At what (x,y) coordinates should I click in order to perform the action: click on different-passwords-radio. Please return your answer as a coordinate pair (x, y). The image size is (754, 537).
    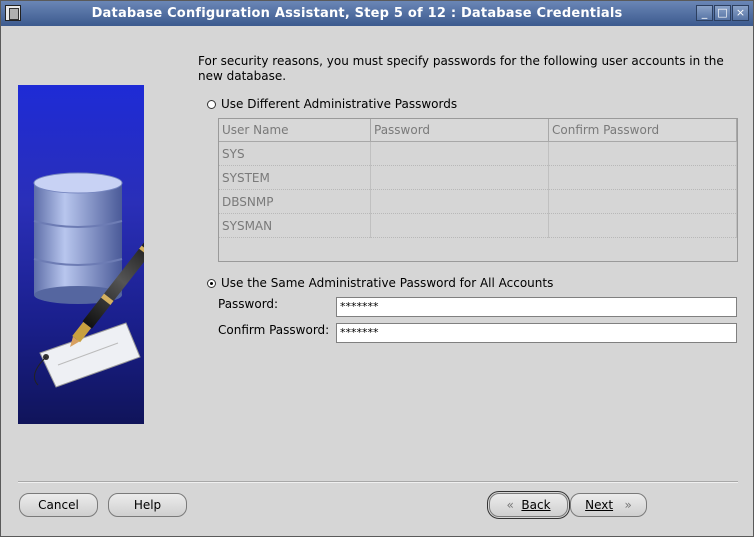
    Looking at the image, I should click on (211, 104).